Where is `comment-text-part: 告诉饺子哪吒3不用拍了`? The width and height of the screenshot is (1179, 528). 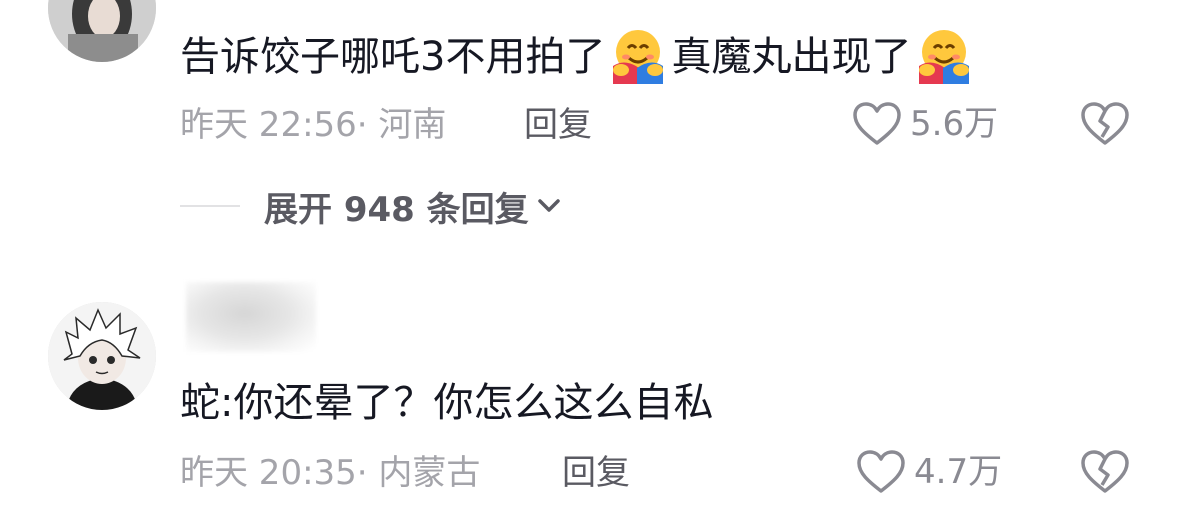
comment-text-part: 告诉饺子哪吒3不用拍了 is located at coordinates (393, 57).